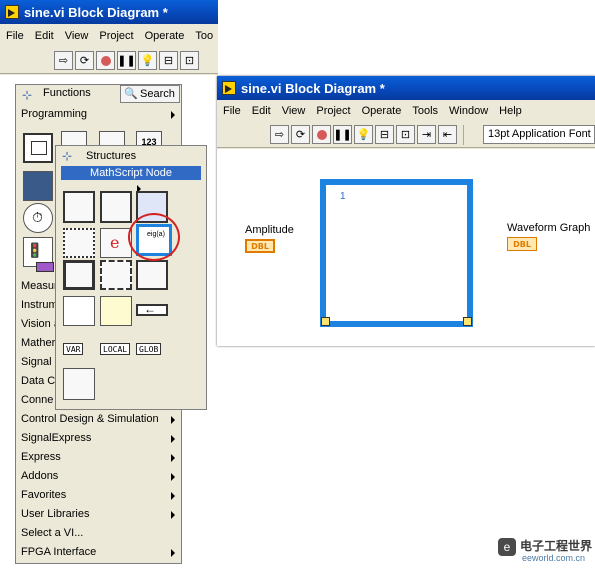 This screenshot has width=595, height=574. I want to click on eeworld-watermark: e 电子工程世界 eeworld.com.cn, so click(545, 553).